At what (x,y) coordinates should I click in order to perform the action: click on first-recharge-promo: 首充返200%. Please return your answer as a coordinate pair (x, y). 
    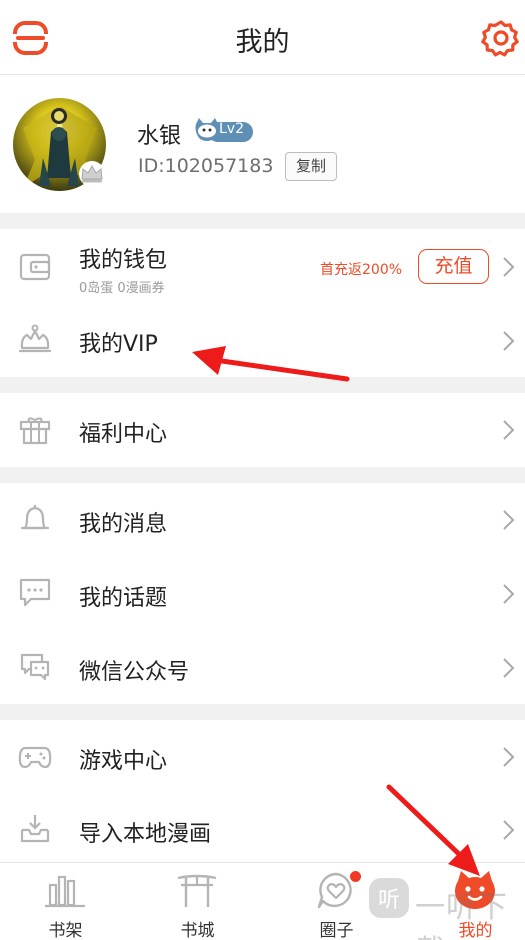
    Looking at the image, I should click on (361, 270).